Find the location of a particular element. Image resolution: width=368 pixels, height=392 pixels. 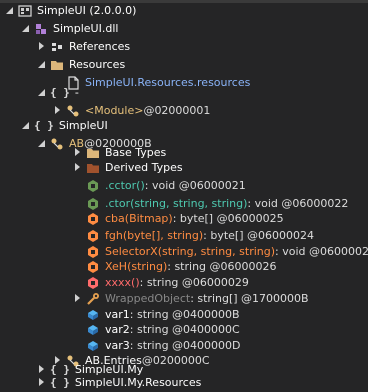

references-icon is located at coordinates (57, 47).